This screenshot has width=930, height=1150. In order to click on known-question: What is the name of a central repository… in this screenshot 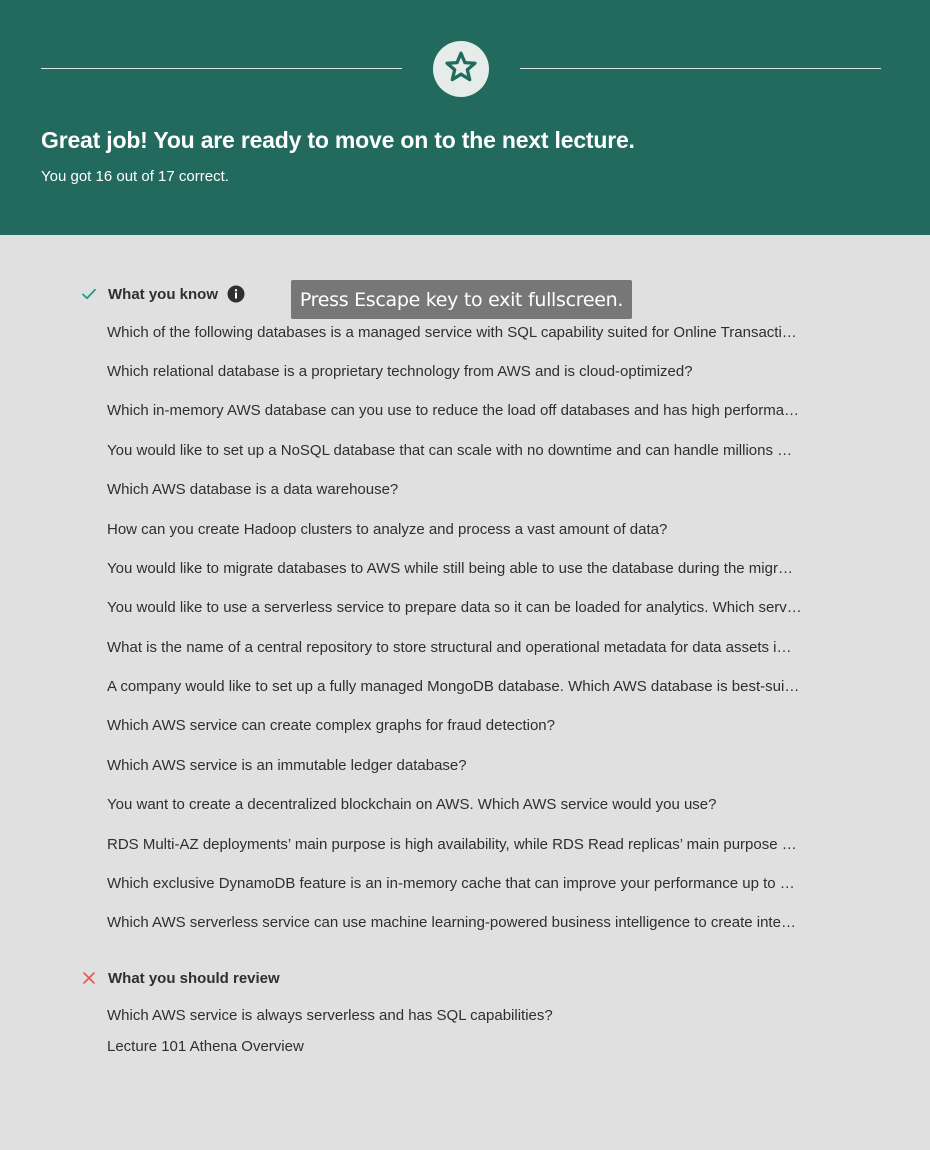, I will do `click(475, 648)`.